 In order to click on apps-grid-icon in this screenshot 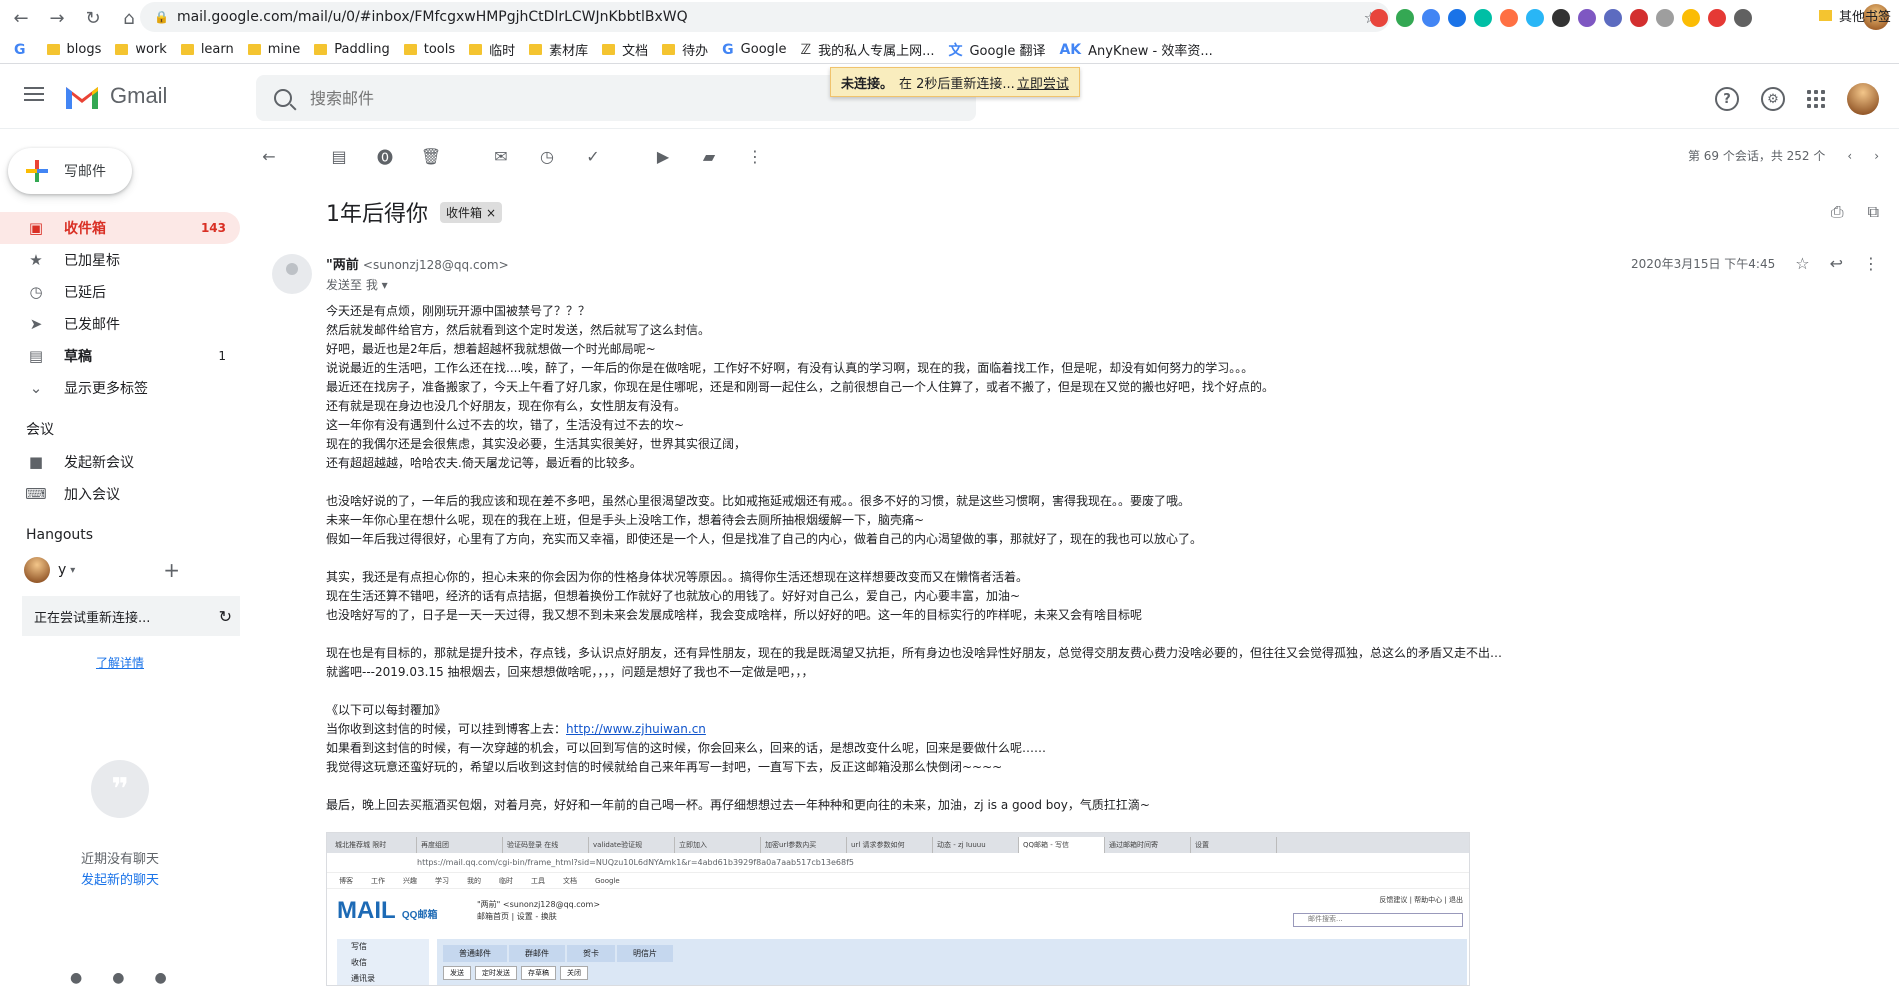, I will do `click(1816, 99)`.